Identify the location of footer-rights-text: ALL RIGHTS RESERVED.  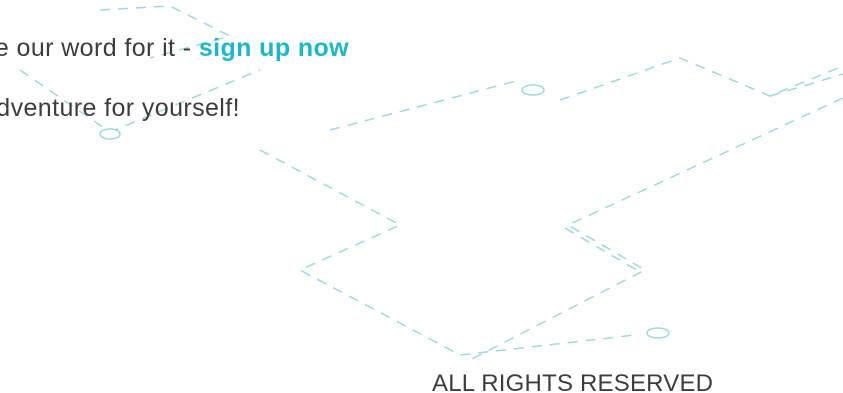
(573, 381).